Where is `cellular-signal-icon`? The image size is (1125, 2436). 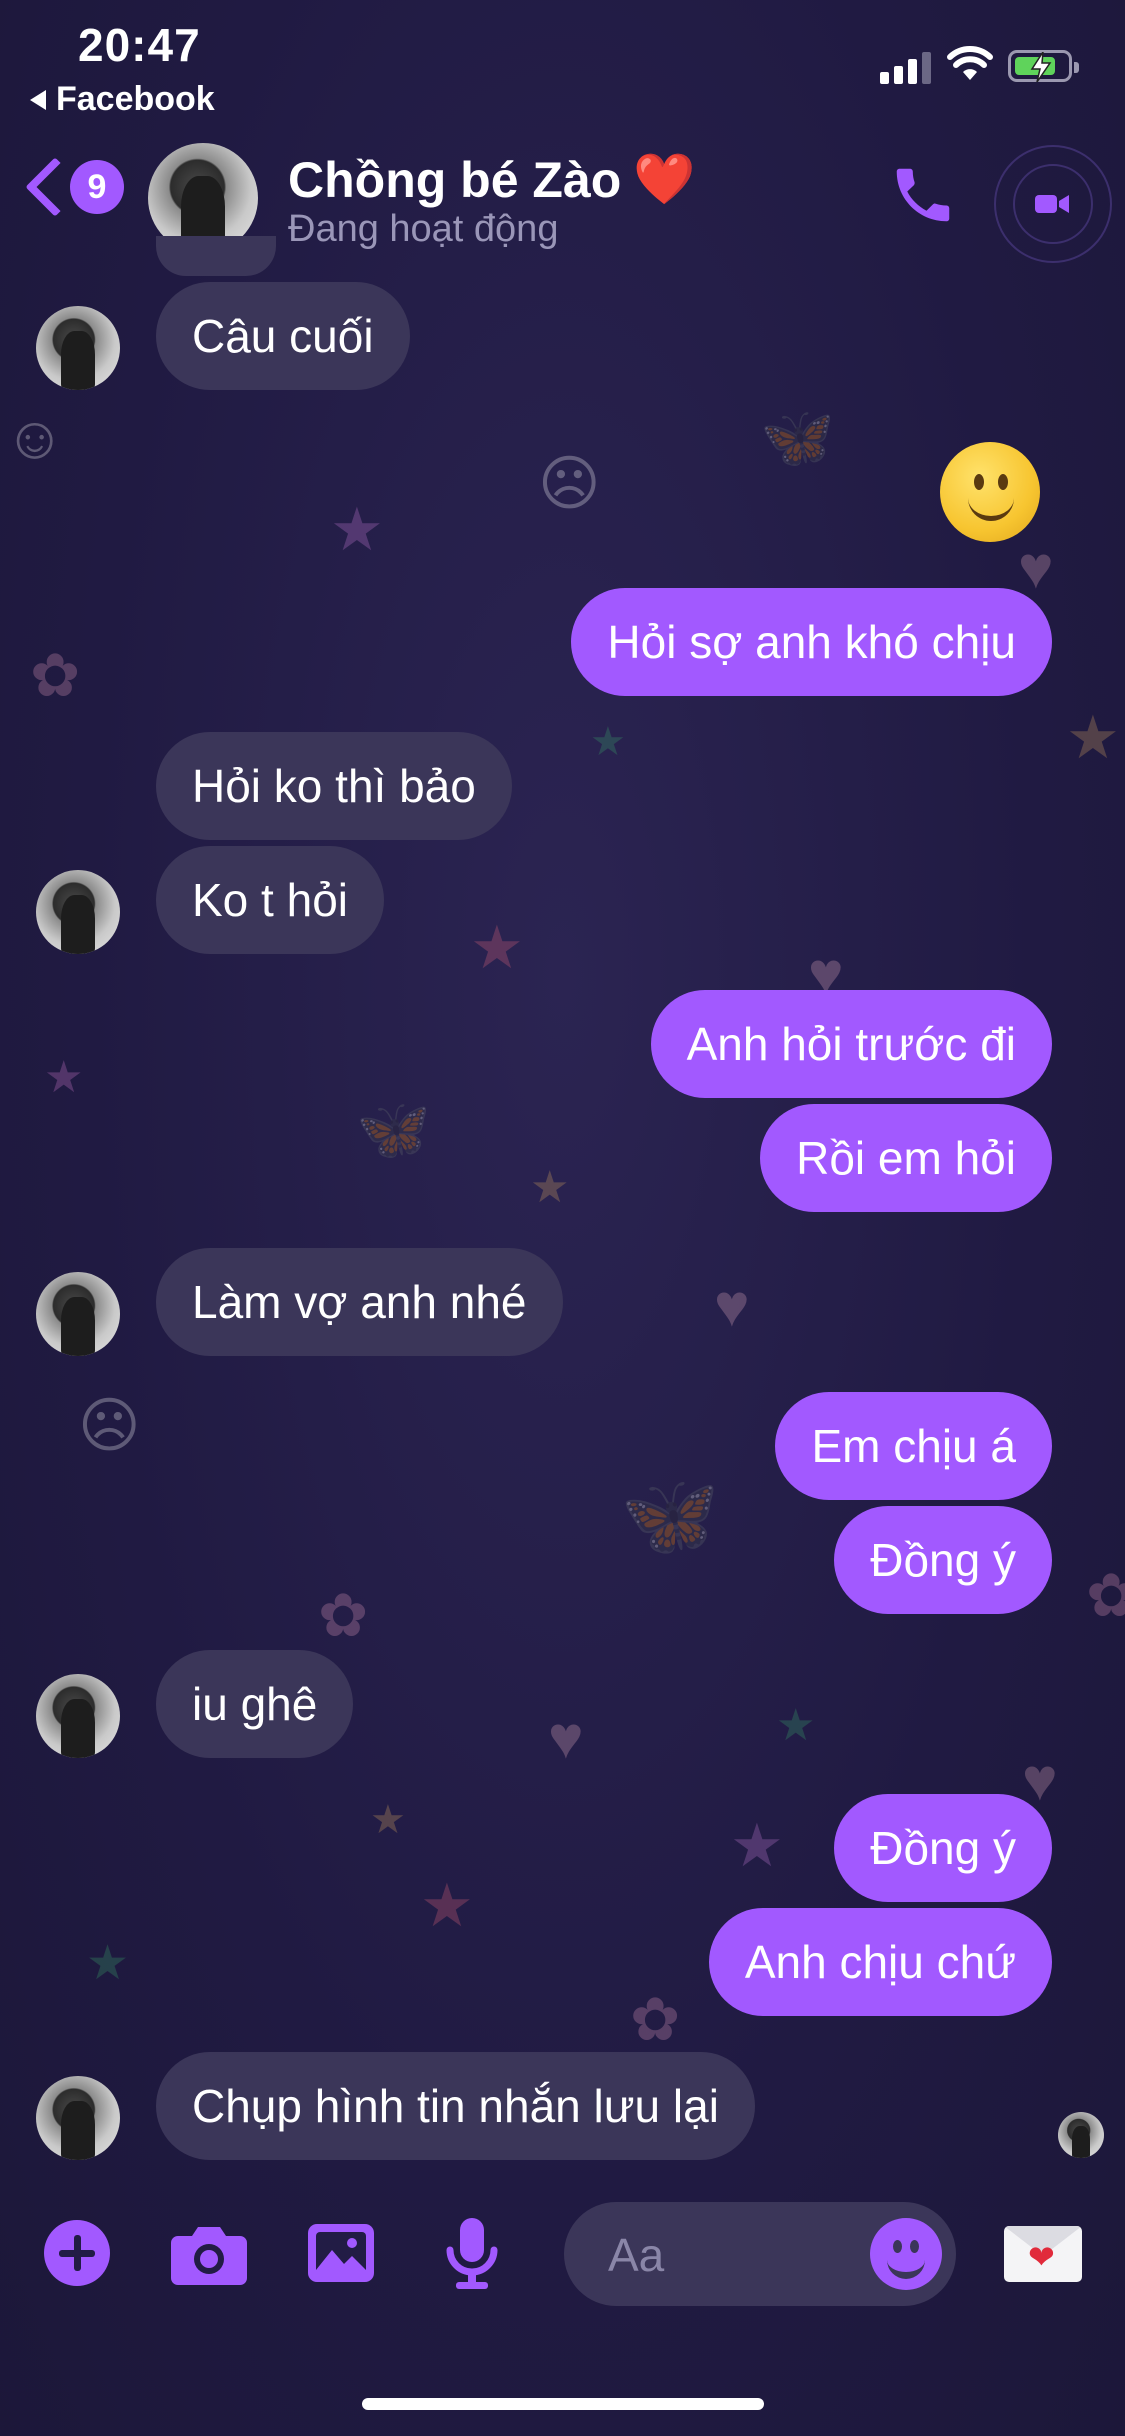
cellular-signal-icon is located at coordinates (905, 68).